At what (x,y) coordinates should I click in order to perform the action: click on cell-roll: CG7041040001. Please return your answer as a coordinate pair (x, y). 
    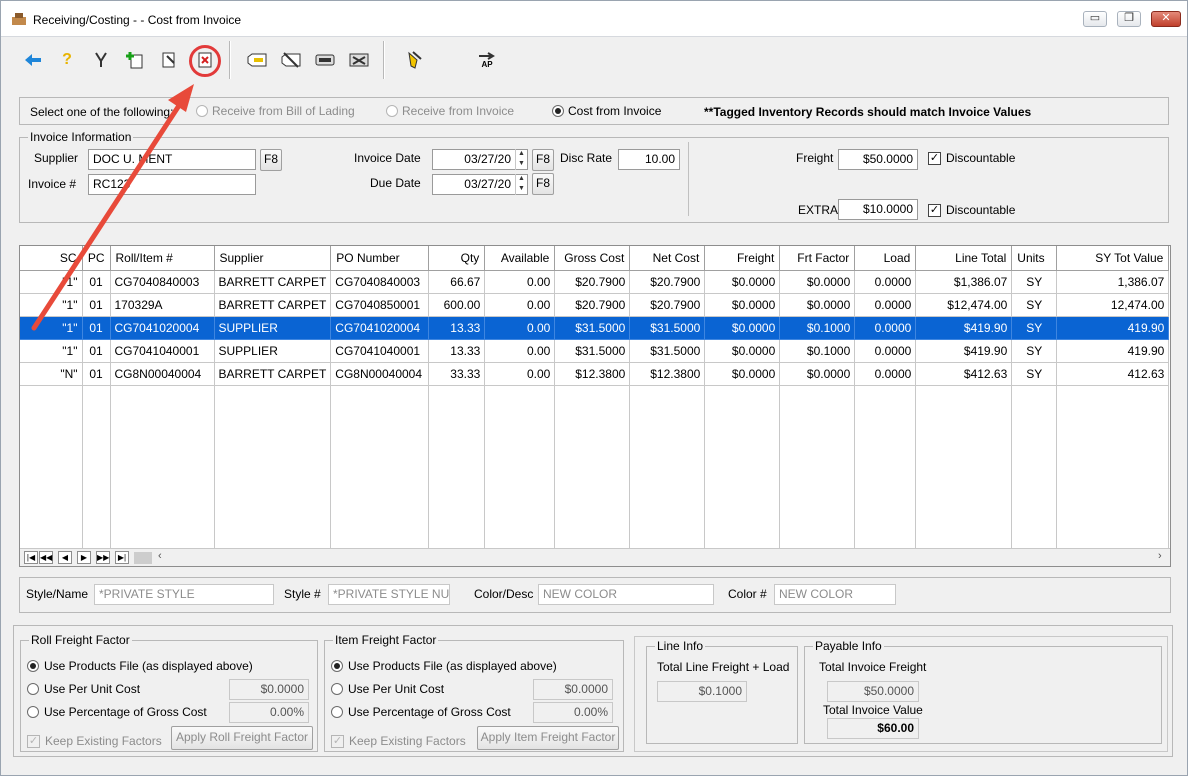
    Looking at the image, I should click on (162, 351).